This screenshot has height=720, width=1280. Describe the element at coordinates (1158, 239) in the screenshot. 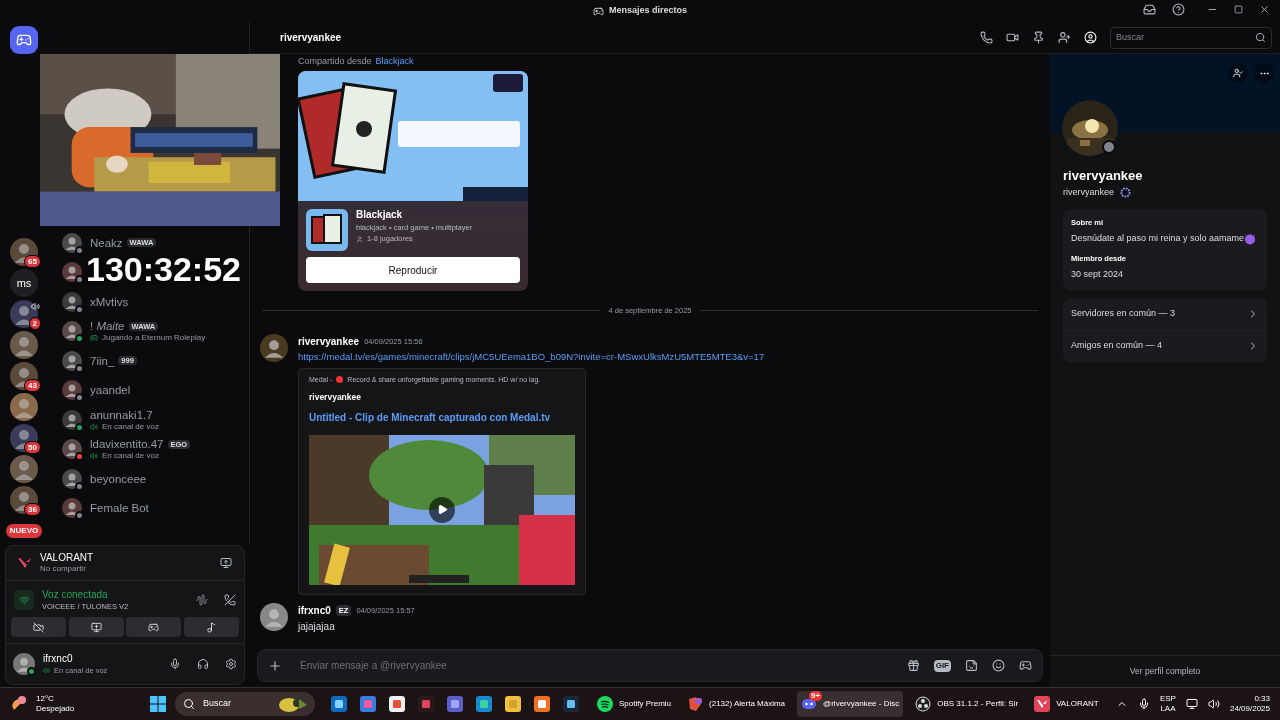

I see `about-text: Desnúdate al paso mi reina y solo aamame` at that location.